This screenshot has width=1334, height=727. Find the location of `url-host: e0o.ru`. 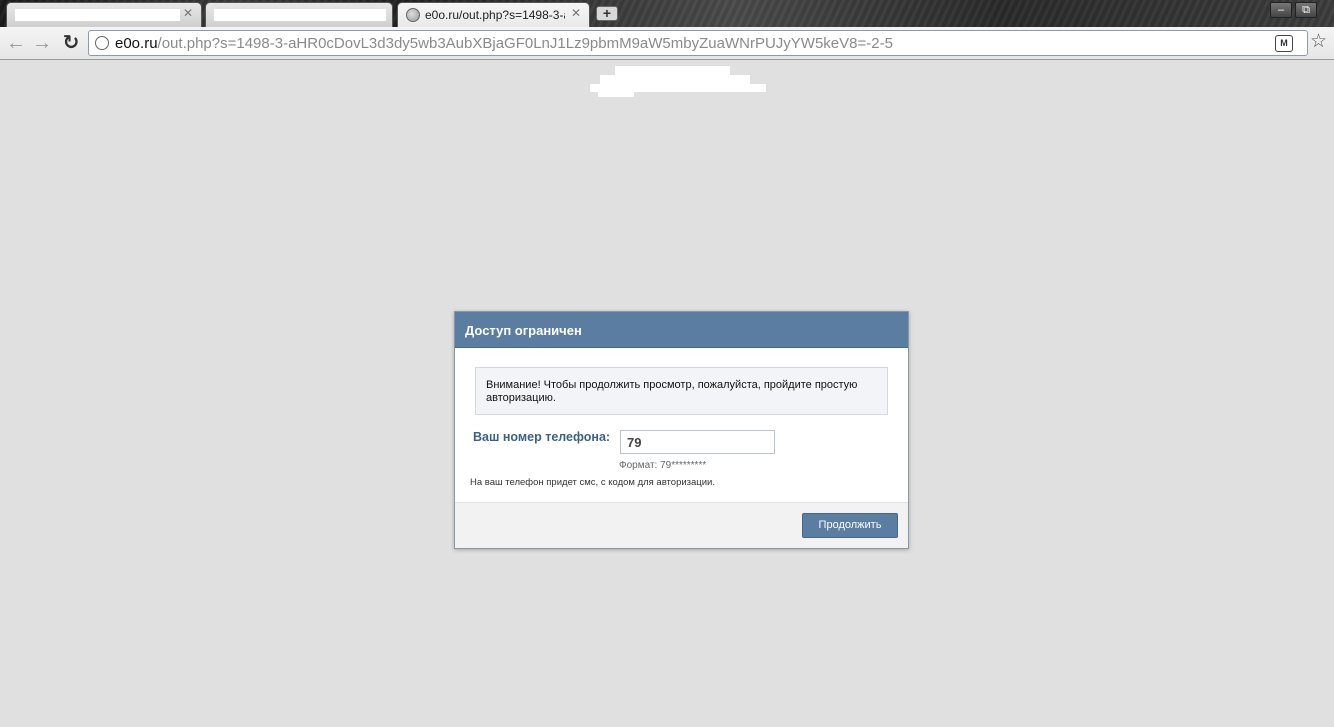

url-host: e0o.ru is located at coordinates (136, 43).